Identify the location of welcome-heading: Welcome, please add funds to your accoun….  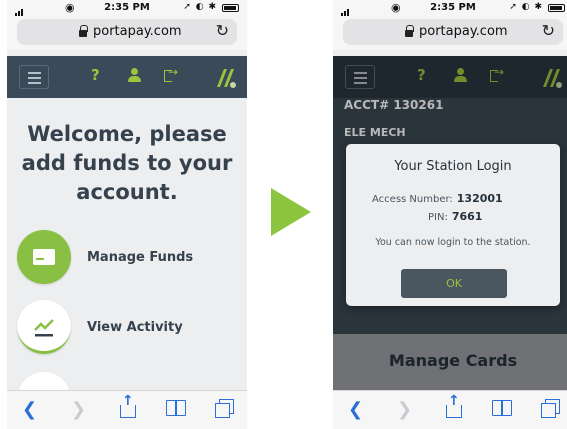
(127, 163).